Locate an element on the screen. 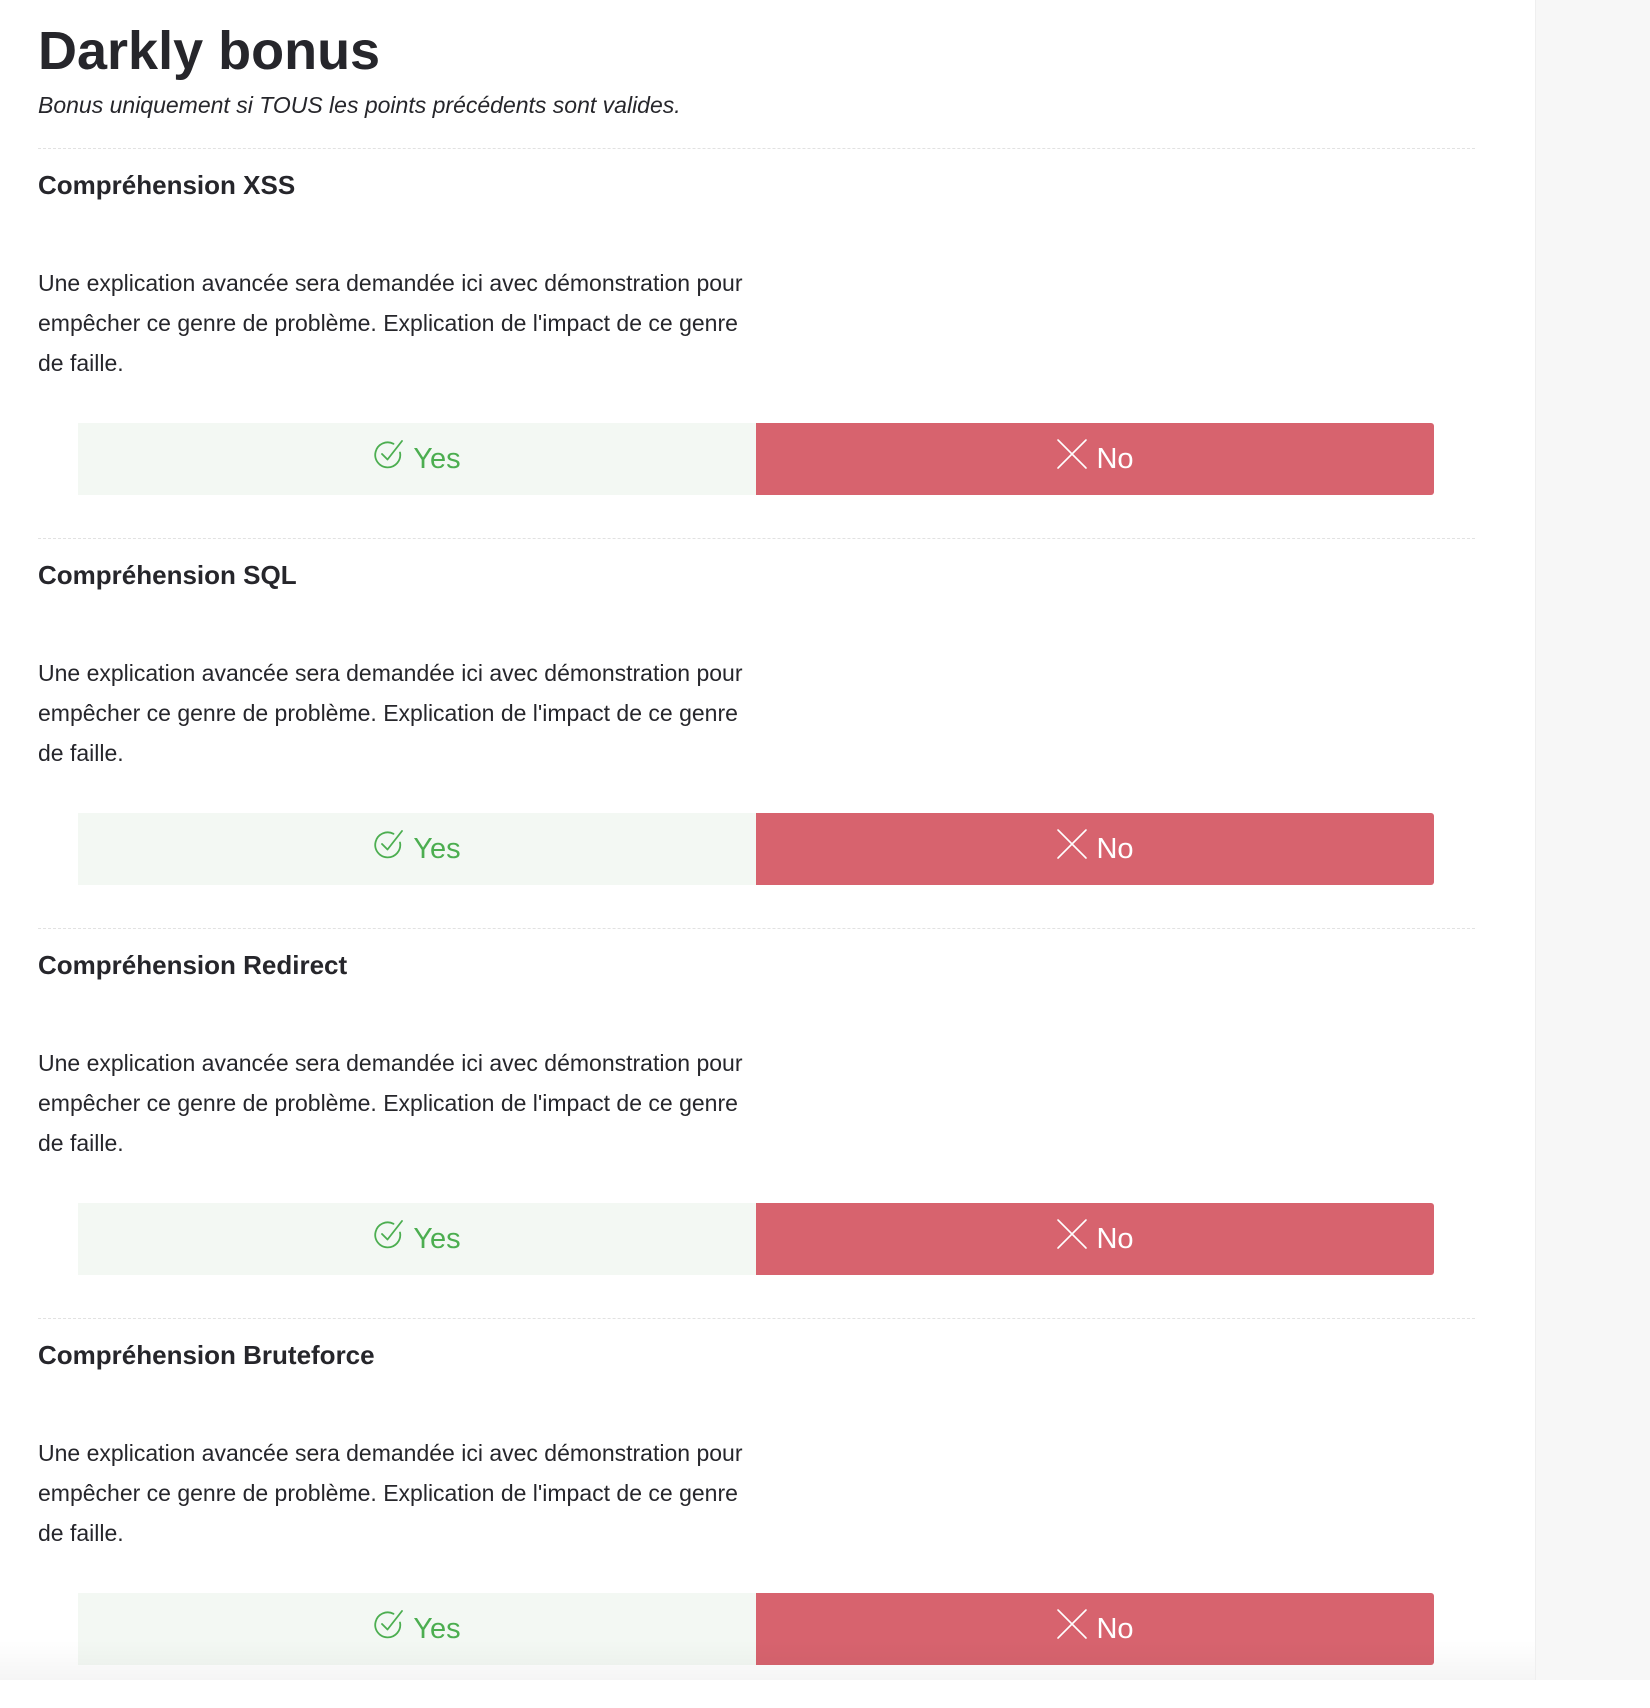 This screenshot has width=1650, height=1708. section-title: Compréhension SQL is located at coordinates (167, 575).